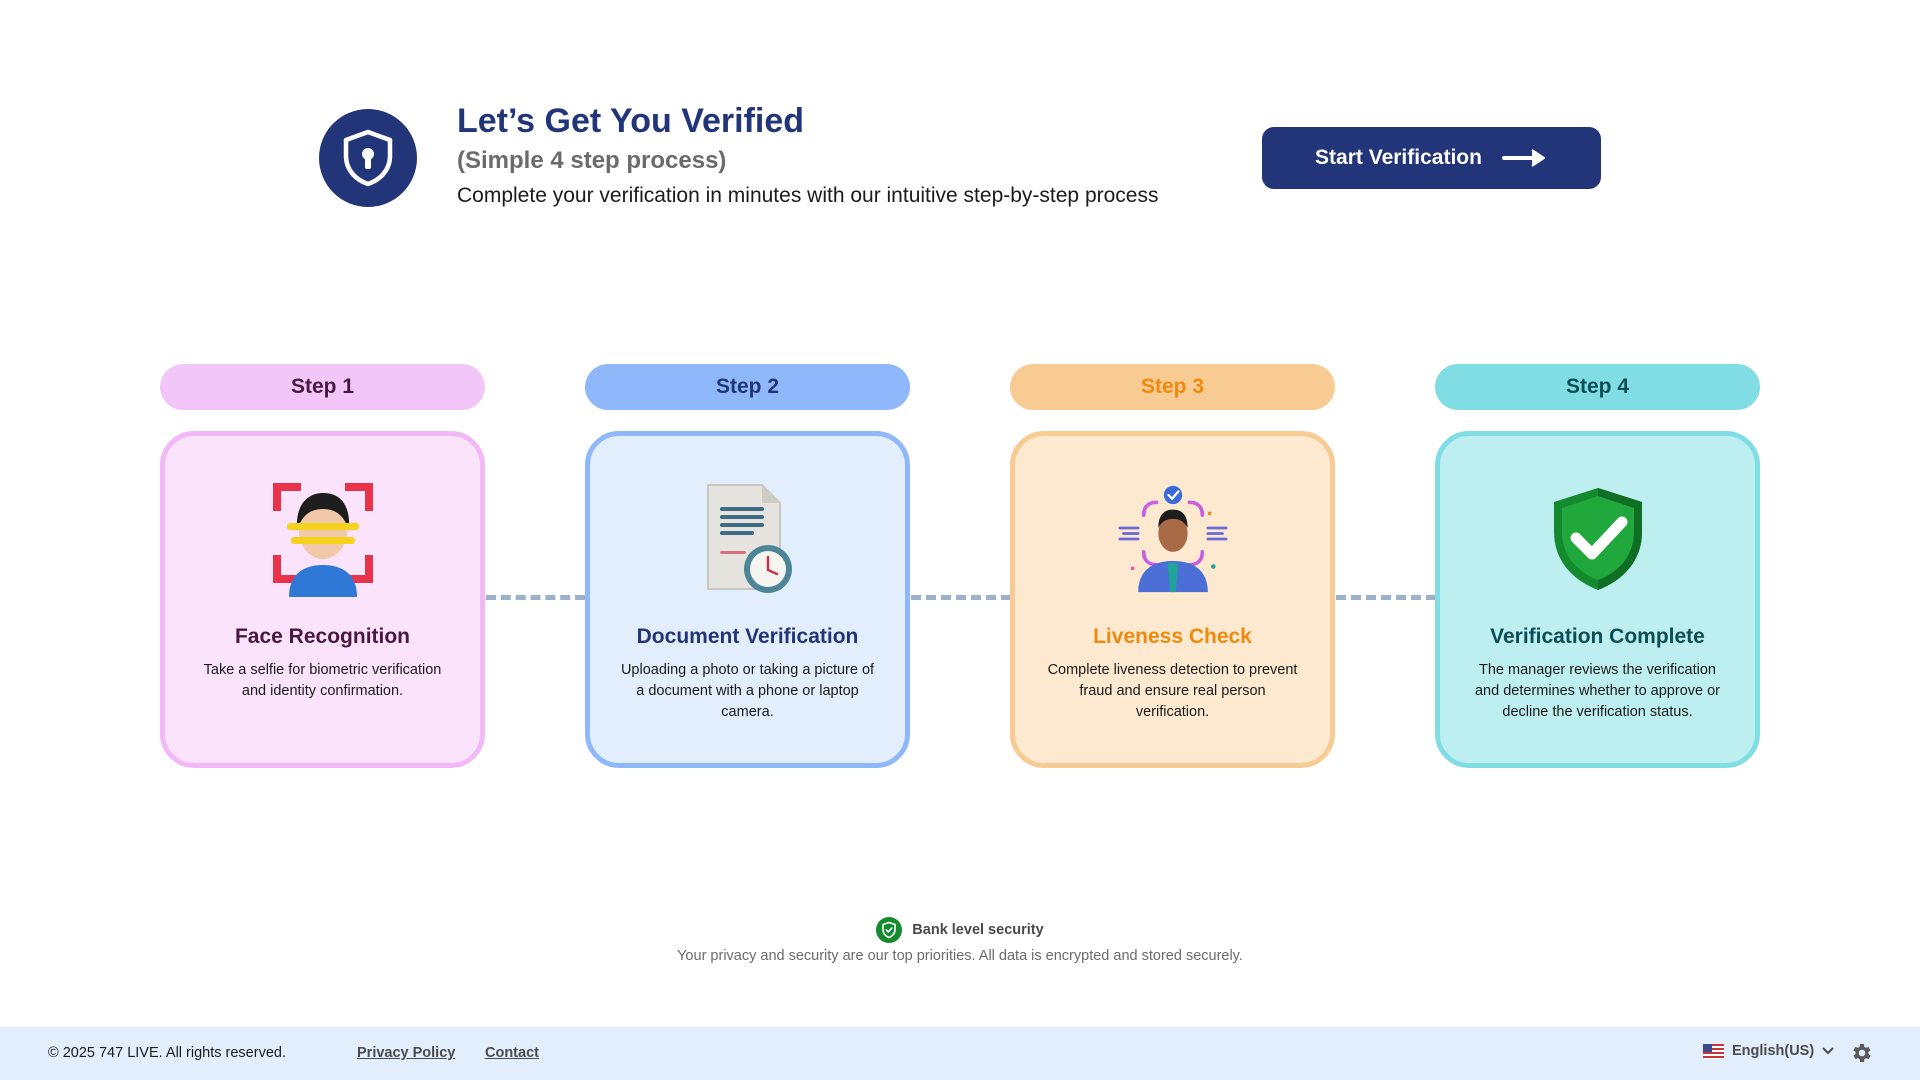  I want to click on step-2-title: Document Verification, so click(747, 636).